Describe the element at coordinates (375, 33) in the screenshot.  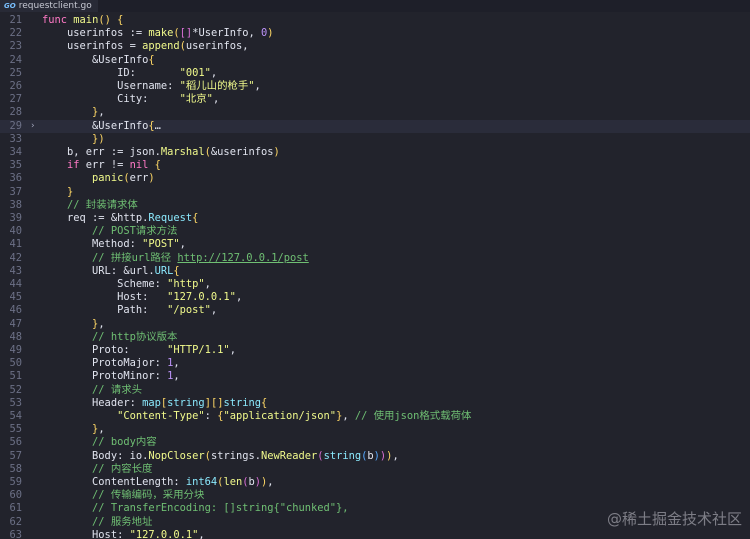
I see `code-line: 22 userinfos := make([]*UserInfo, 0)` at that location.